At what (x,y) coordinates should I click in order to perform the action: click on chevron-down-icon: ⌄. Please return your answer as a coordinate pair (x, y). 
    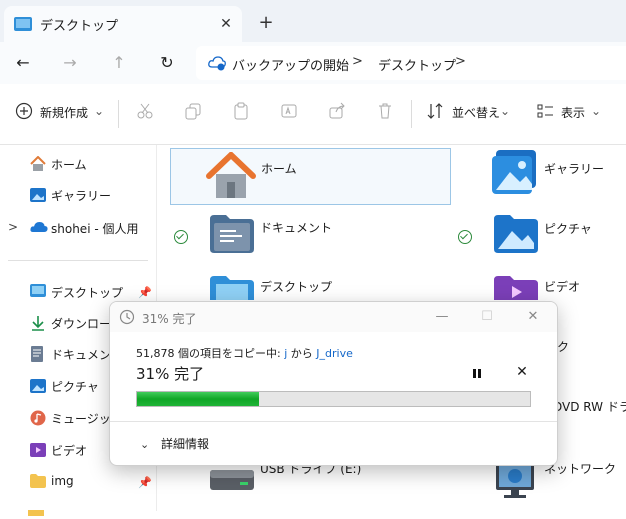
    Looking at the image, I should click on (145, 444).